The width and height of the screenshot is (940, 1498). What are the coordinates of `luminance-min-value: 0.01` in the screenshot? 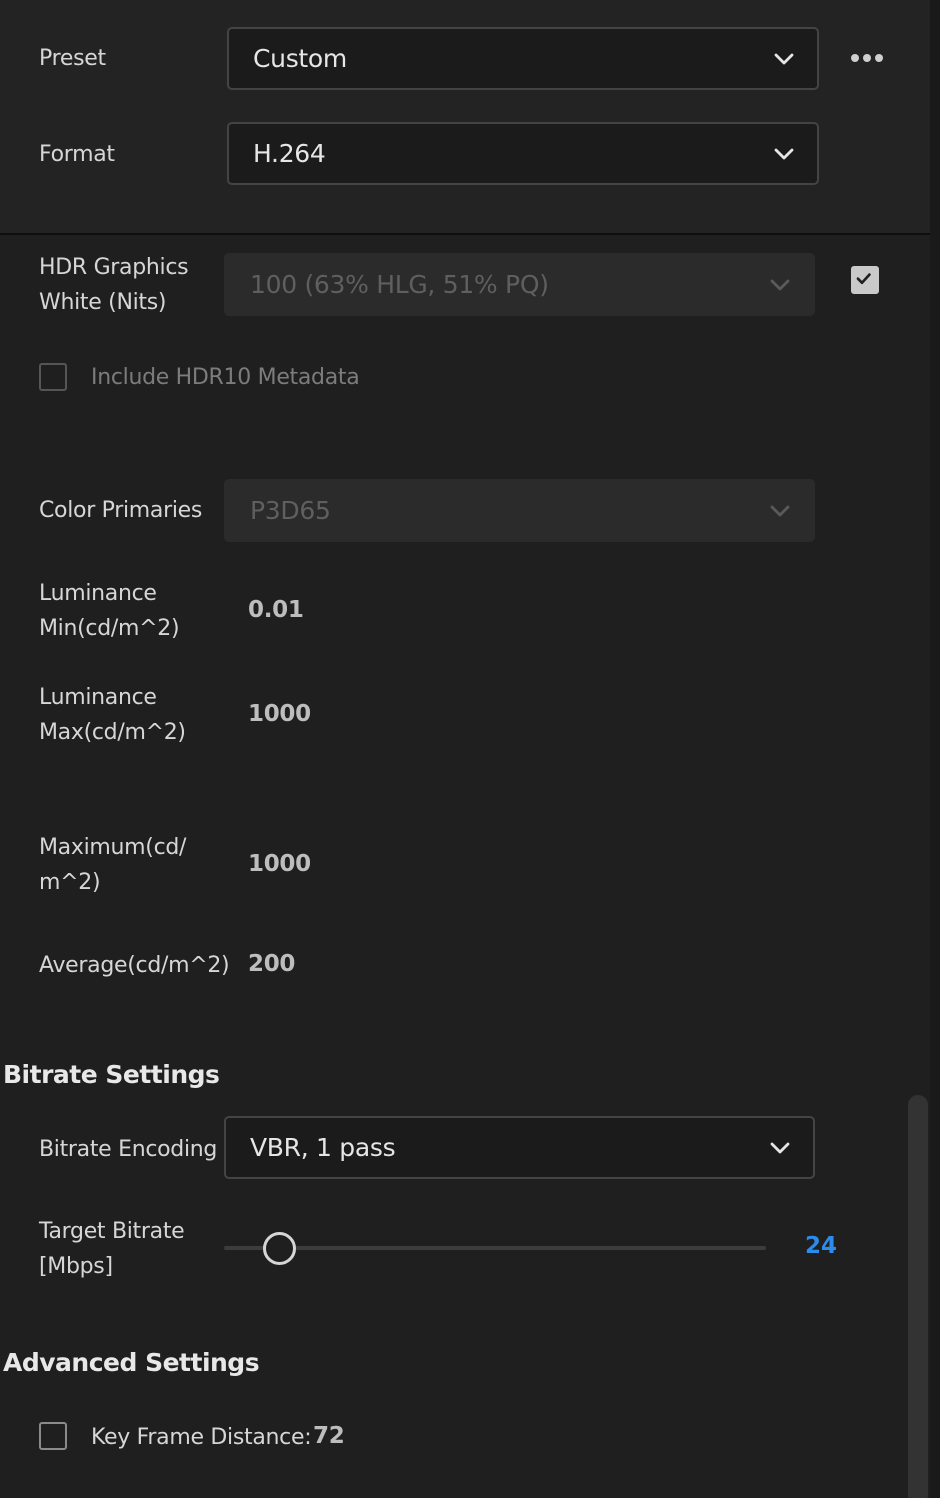 It's located at (276, 610).